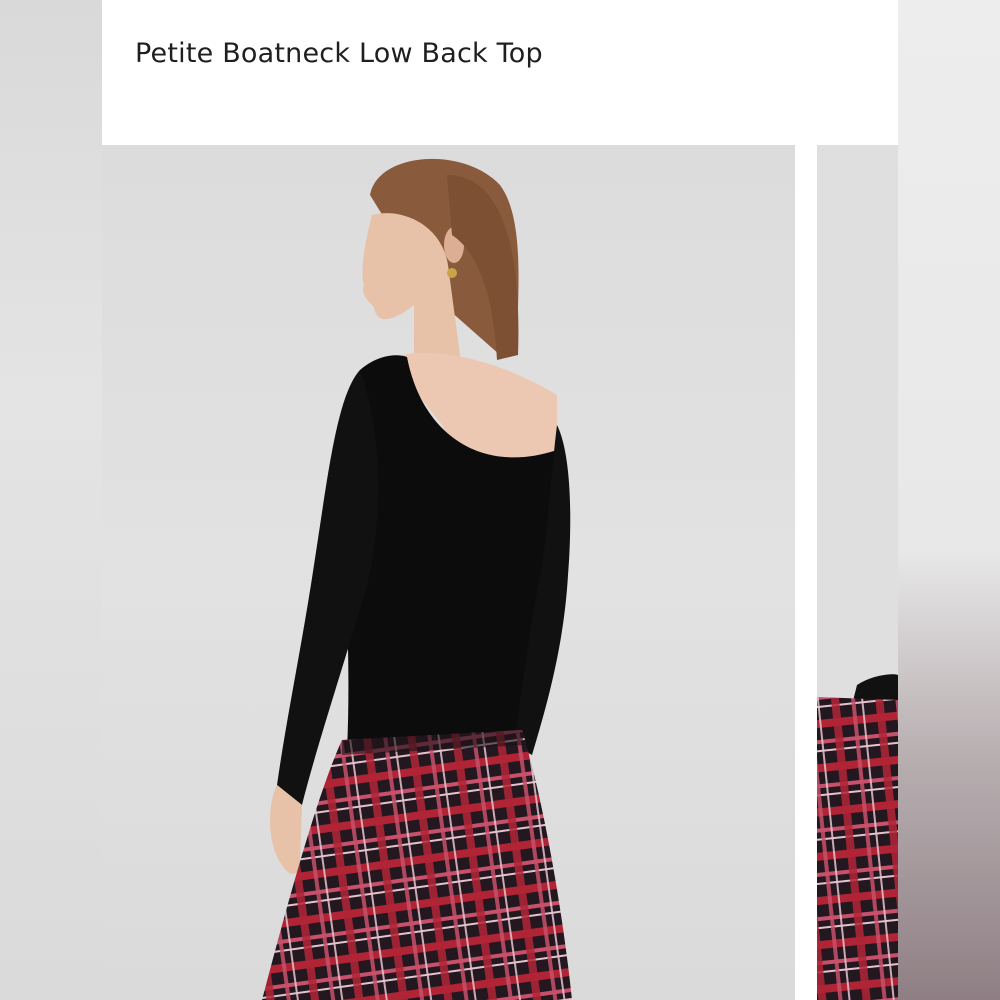 The image size is (1000, 1000). What do you see at coordinates (857, 837) in the screenshot?
I see `model-photo-icon` at bounding box center [857, 837].